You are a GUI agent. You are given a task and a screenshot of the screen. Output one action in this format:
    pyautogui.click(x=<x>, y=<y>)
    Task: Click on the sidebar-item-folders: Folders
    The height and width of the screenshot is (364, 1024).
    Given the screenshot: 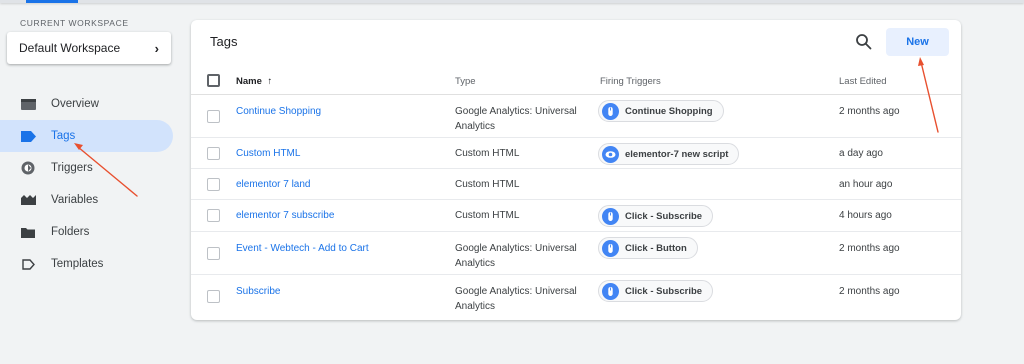 What is the action you would take?
    pyautogui.click(x=86, y=232)
    